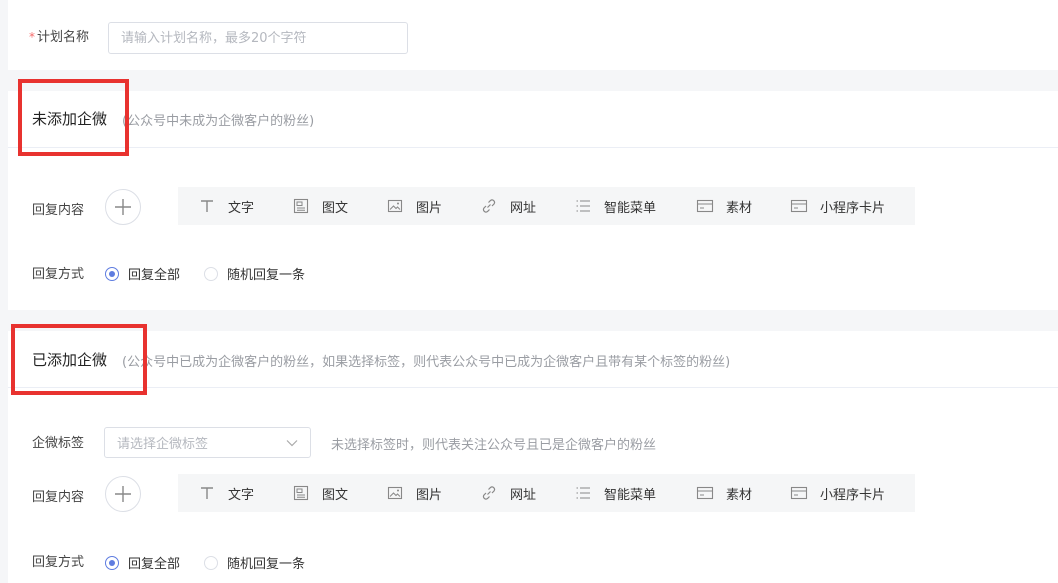 This screenshot has width=1058, height=583. I want to click on section-not-added-hint: (公众号中未成为企微客户的粉丝), so click(218, 121).